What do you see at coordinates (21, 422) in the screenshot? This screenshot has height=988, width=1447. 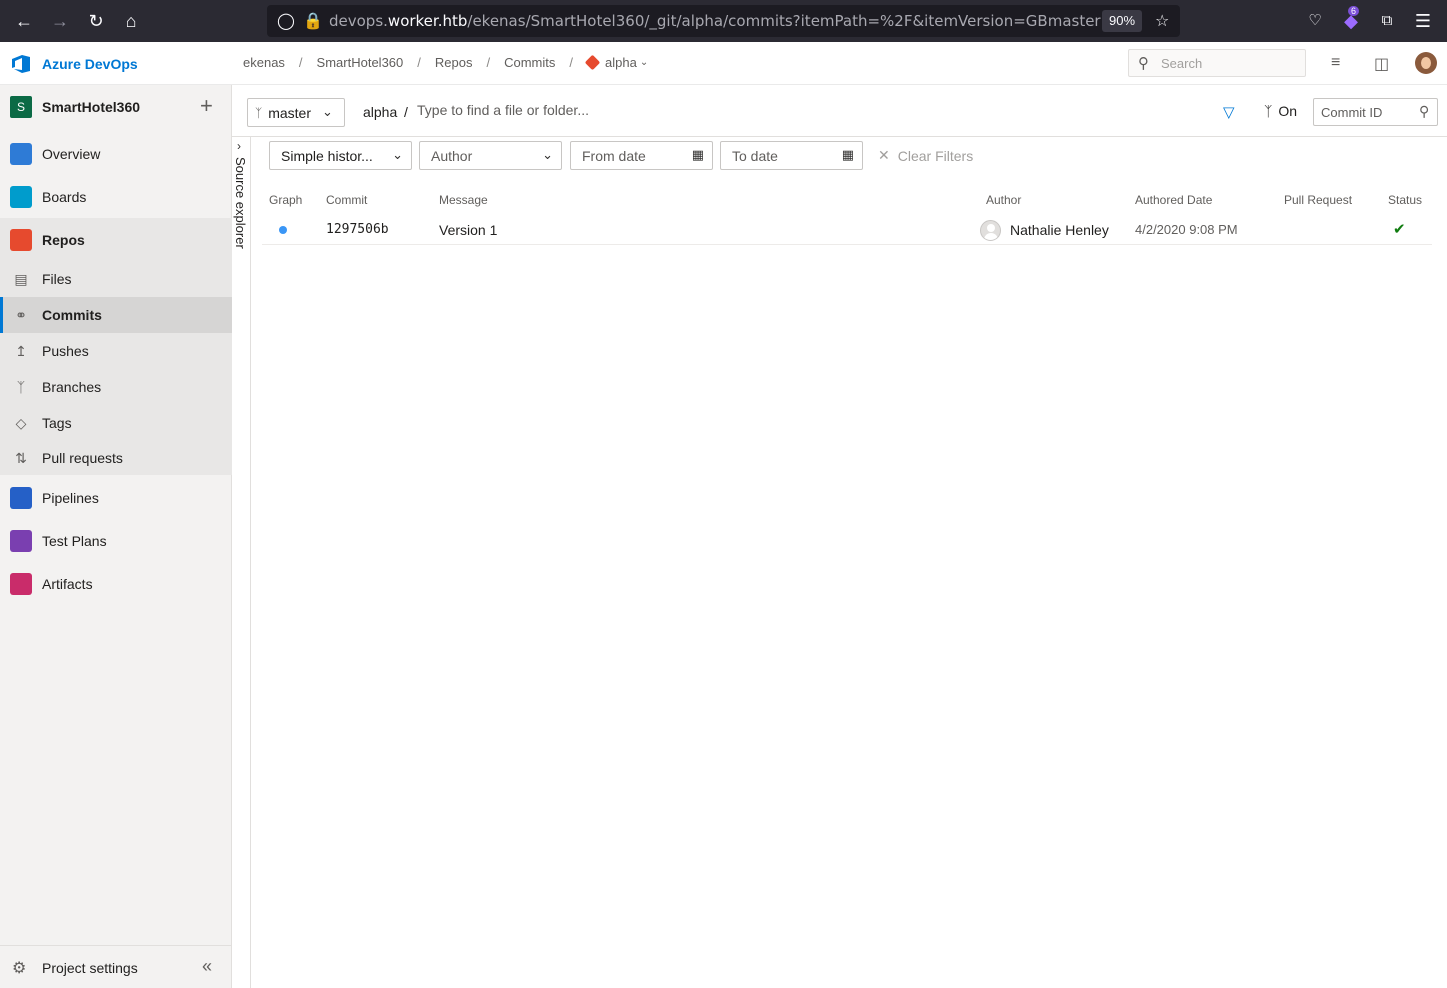 I see `tag-icon: ◇` at bounding box center [21, 422].